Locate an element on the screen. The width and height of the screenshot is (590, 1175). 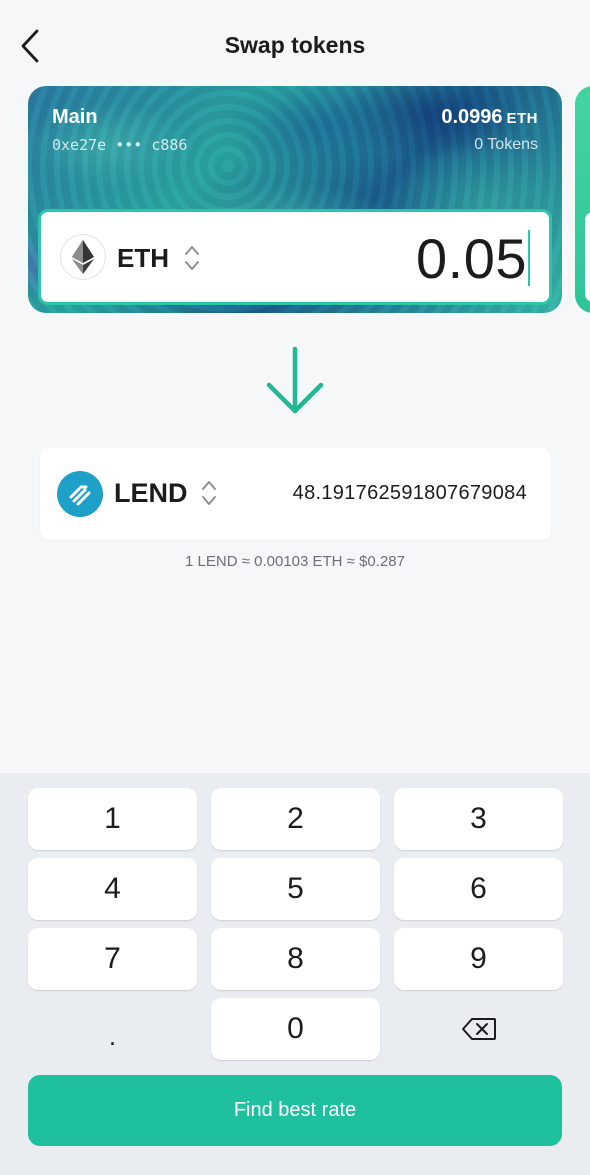
to-token-field: LEND 48.19176259180767908​4 is located at coordinates (295, 494).